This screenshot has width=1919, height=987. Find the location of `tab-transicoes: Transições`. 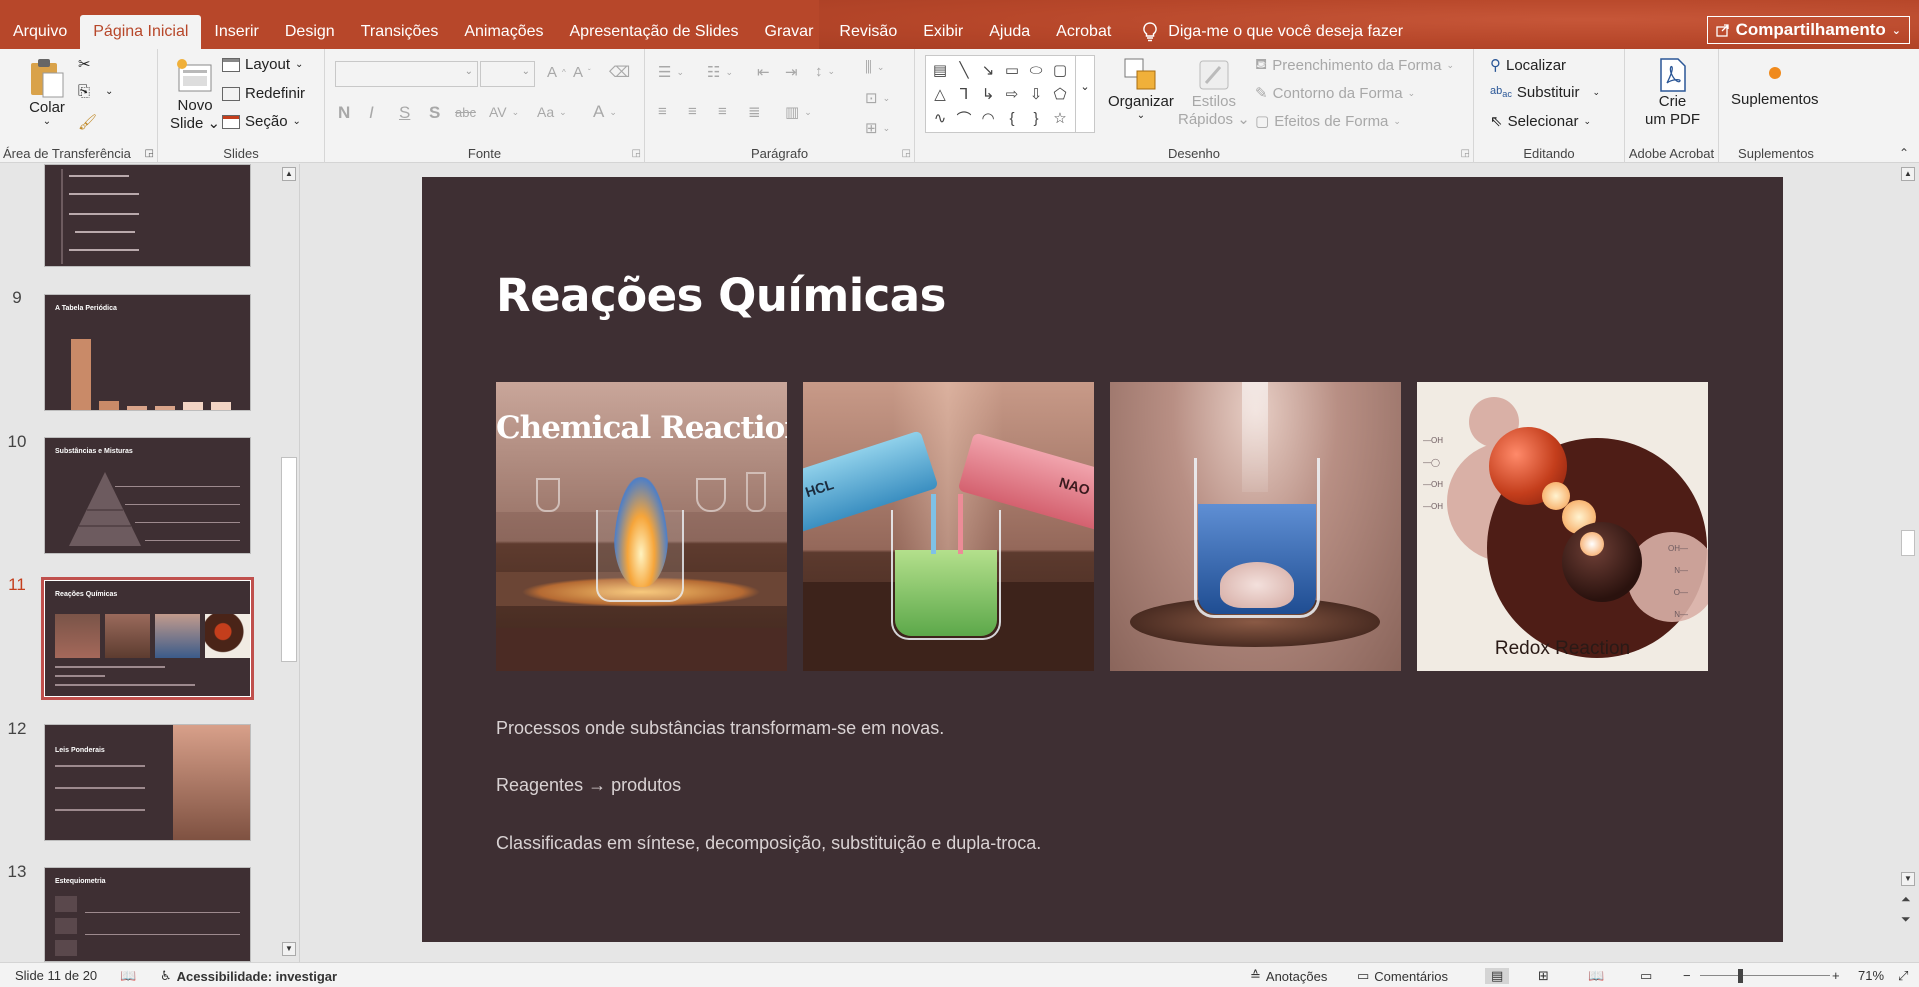

tab-transicoes: Transições is located at coordinates (400, 32).